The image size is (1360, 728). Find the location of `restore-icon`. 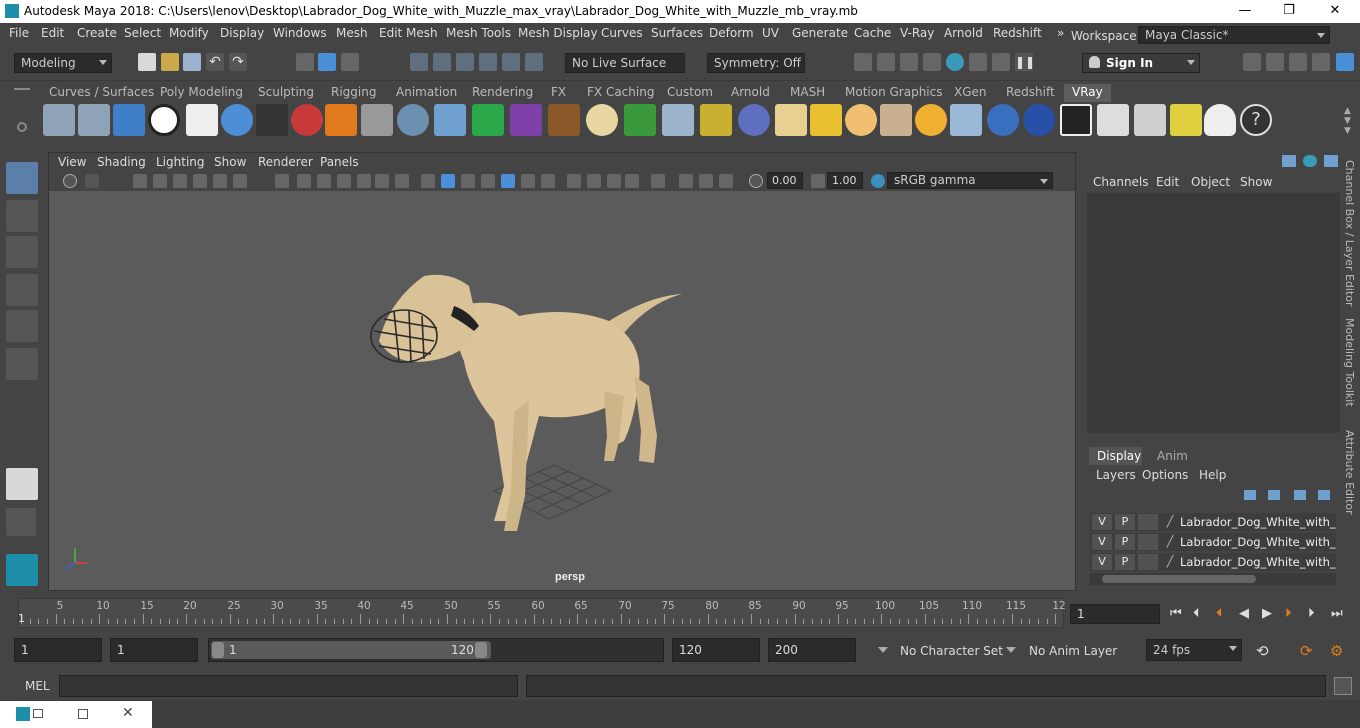

restore-icon is located at coordinates (38, 713).